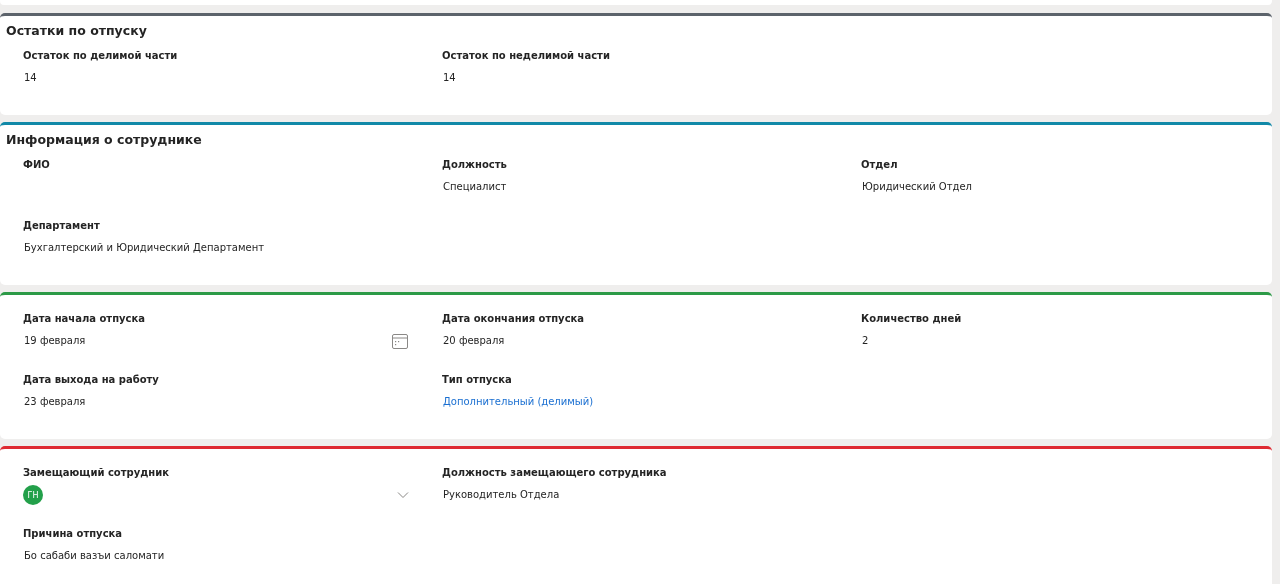 The height and width of the screenshot is (584, 1280). What do you see at coordinates (501, 495) in the screenshot?
I see `field-value: Руководитель Отдела` at bounding box center [501, 495].